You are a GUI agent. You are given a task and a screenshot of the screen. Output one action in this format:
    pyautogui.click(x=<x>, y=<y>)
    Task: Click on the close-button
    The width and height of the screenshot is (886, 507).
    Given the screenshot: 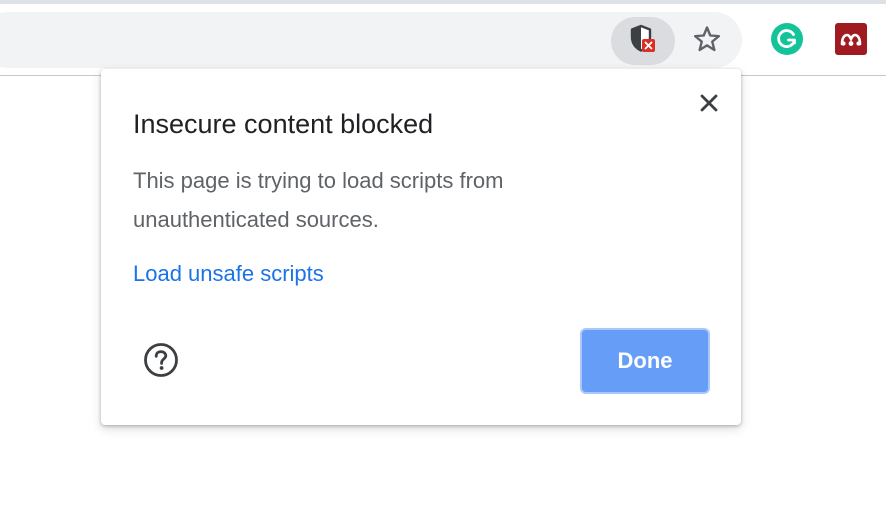 What is the action you would take?
    pyautogui.click(x=709, y=105)
    